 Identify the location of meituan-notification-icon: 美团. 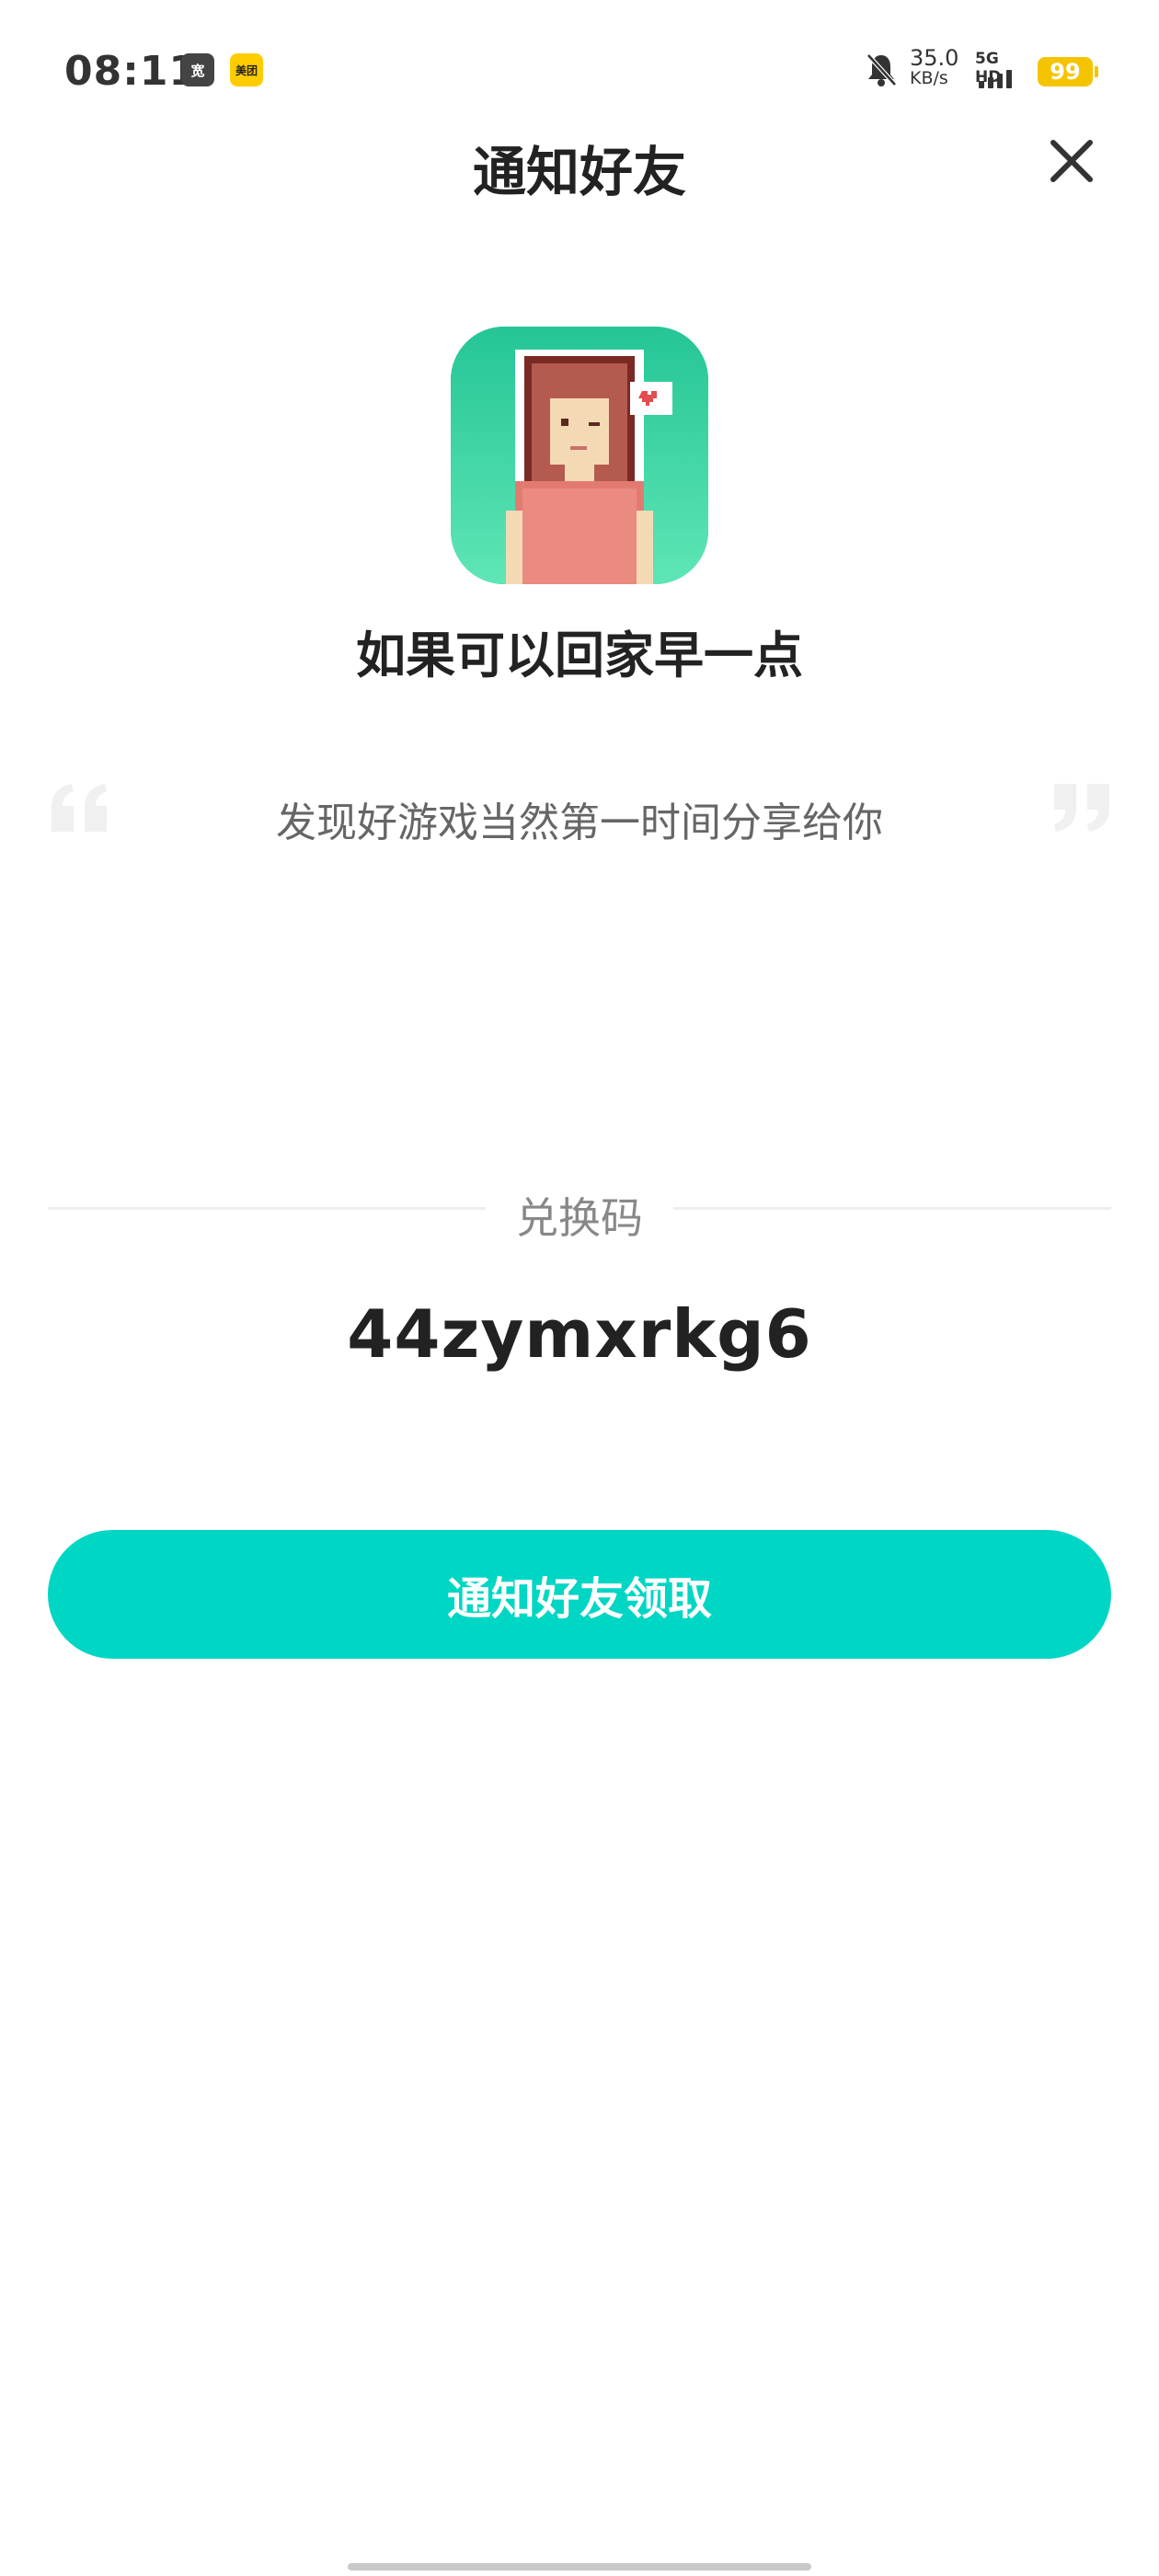
(246, 69).